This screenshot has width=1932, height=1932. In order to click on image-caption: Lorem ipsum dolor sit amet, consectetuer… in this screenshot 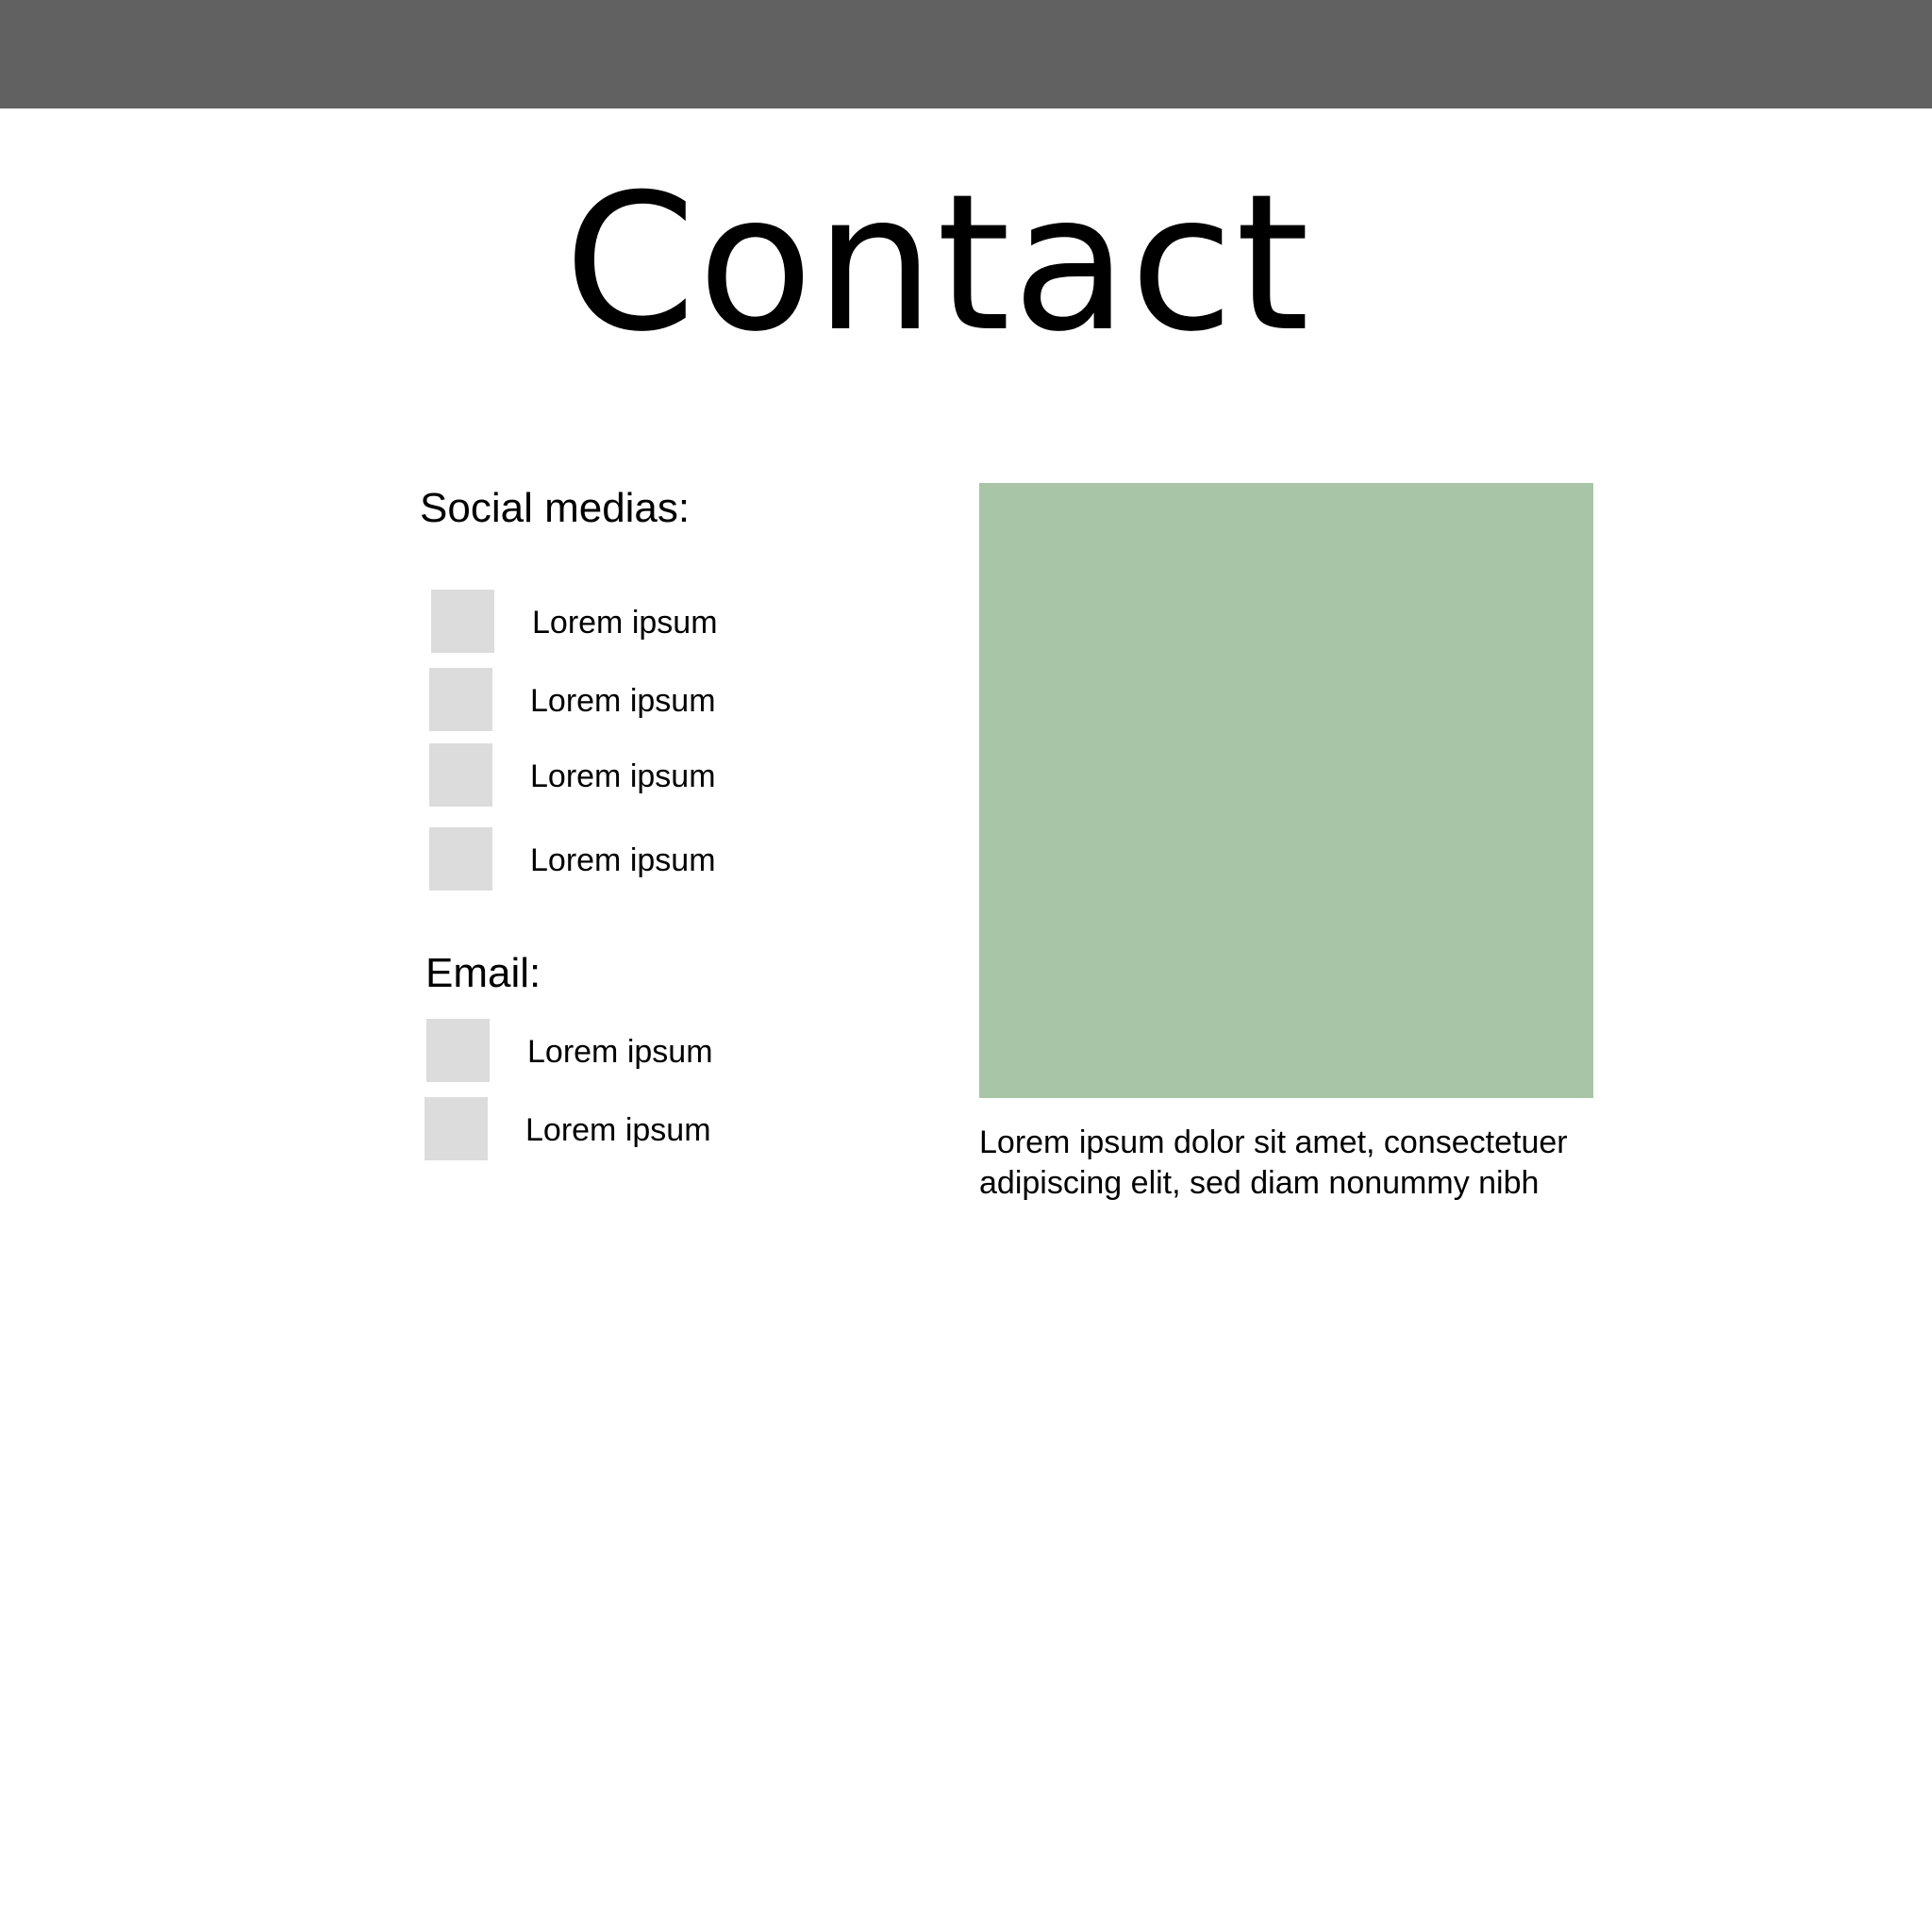, I will do `click(1273, 1162)`.